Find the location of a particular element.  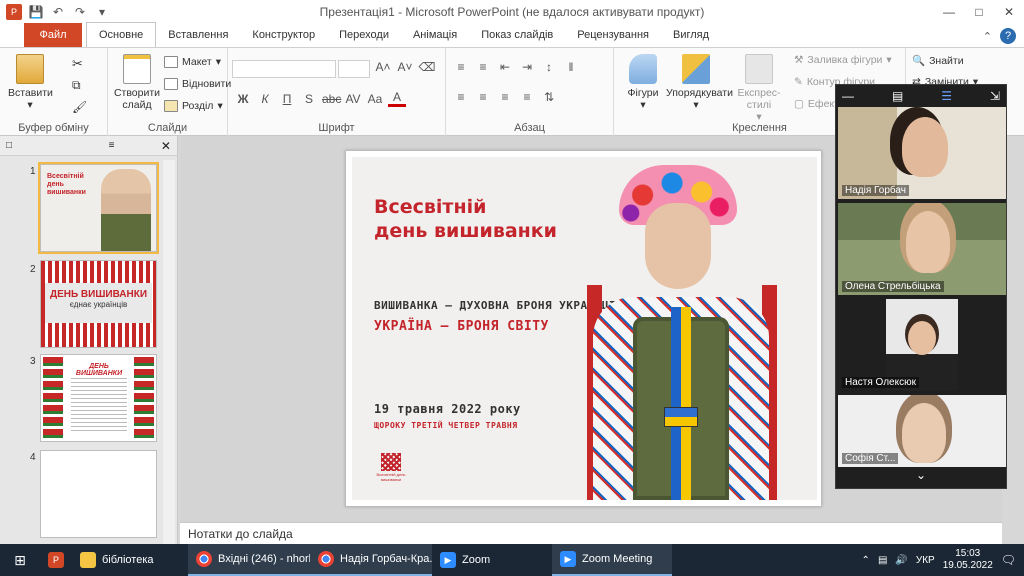

volume-icon: 🔊 is located at coordinates (901, 560).